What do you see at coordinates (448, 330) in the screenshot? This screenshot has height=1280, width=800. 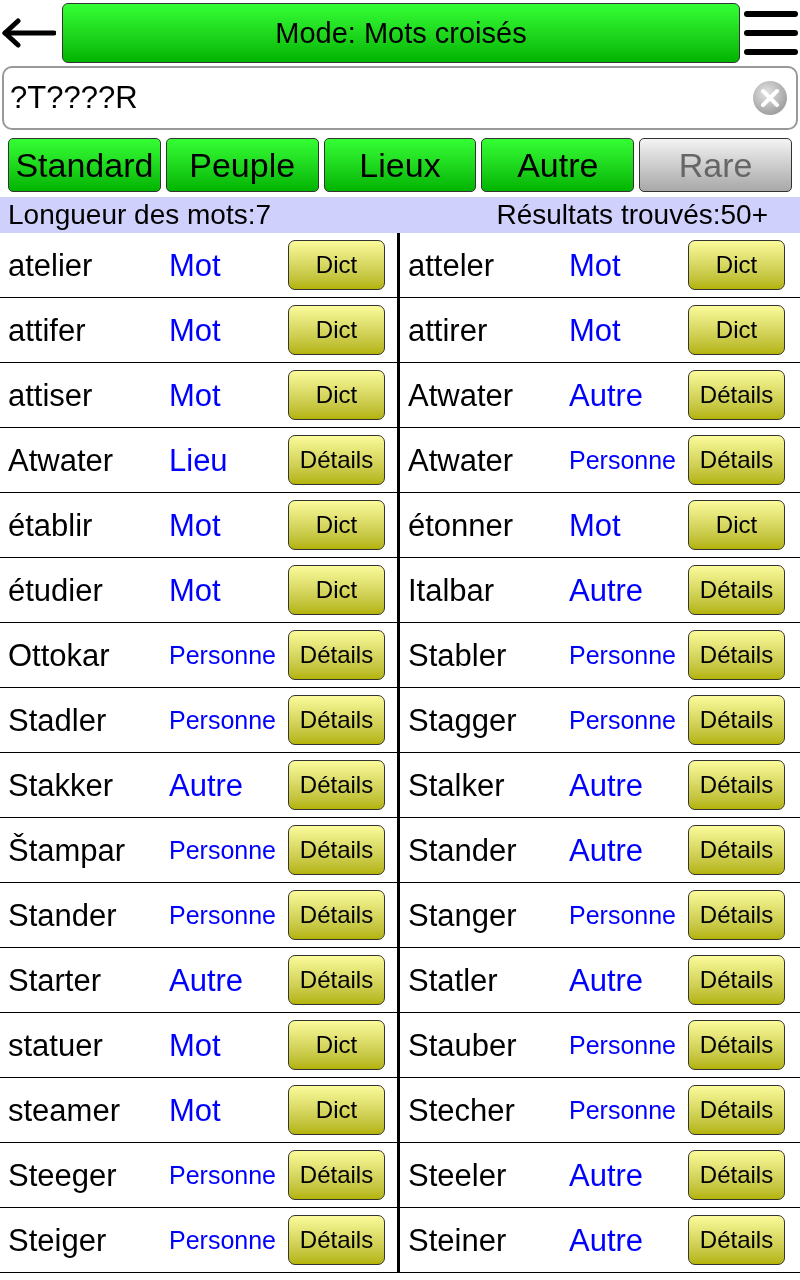 I see `result-word: attirer` at bounding box center [448, 330].